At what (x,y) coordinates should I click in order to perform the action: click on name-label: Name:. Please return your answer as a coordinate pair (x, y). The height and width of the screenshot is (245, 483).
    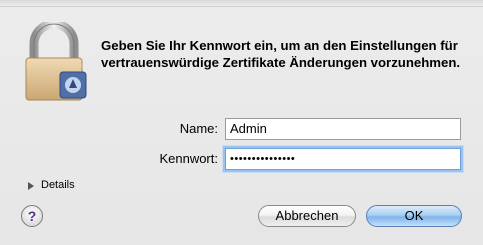
    Looking at the image, I should click on (198, 128).